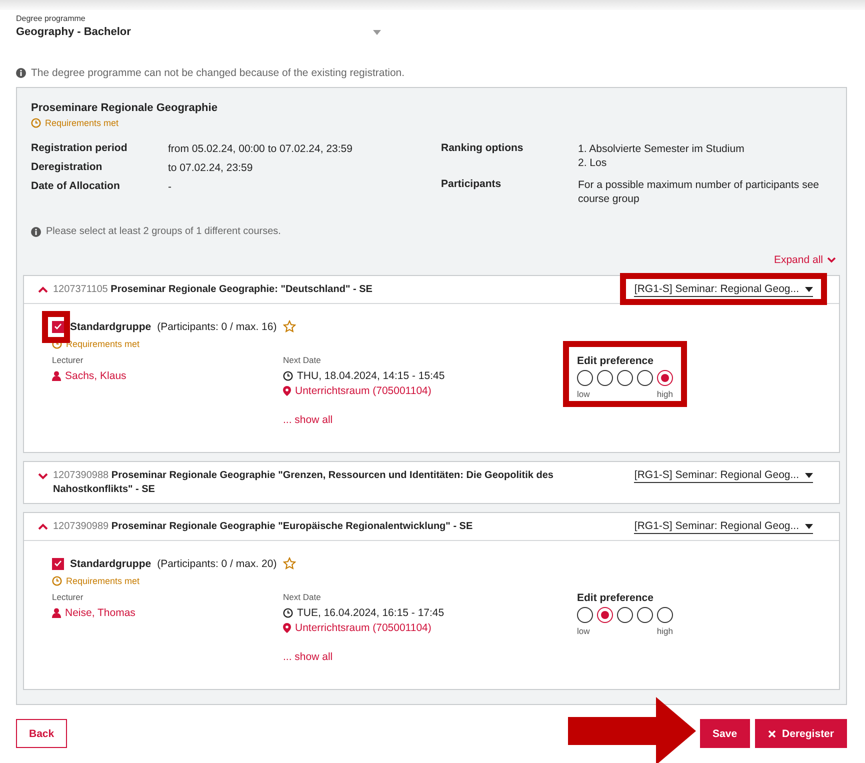 The width and height of the screenshot is (865, 763). What do you see at coordinates (261, 149) in the screenshot?
I see `detail-value: from 05.02.24, 00:00 to 07.02.24, 23:59` at bounding box center [261, 149].